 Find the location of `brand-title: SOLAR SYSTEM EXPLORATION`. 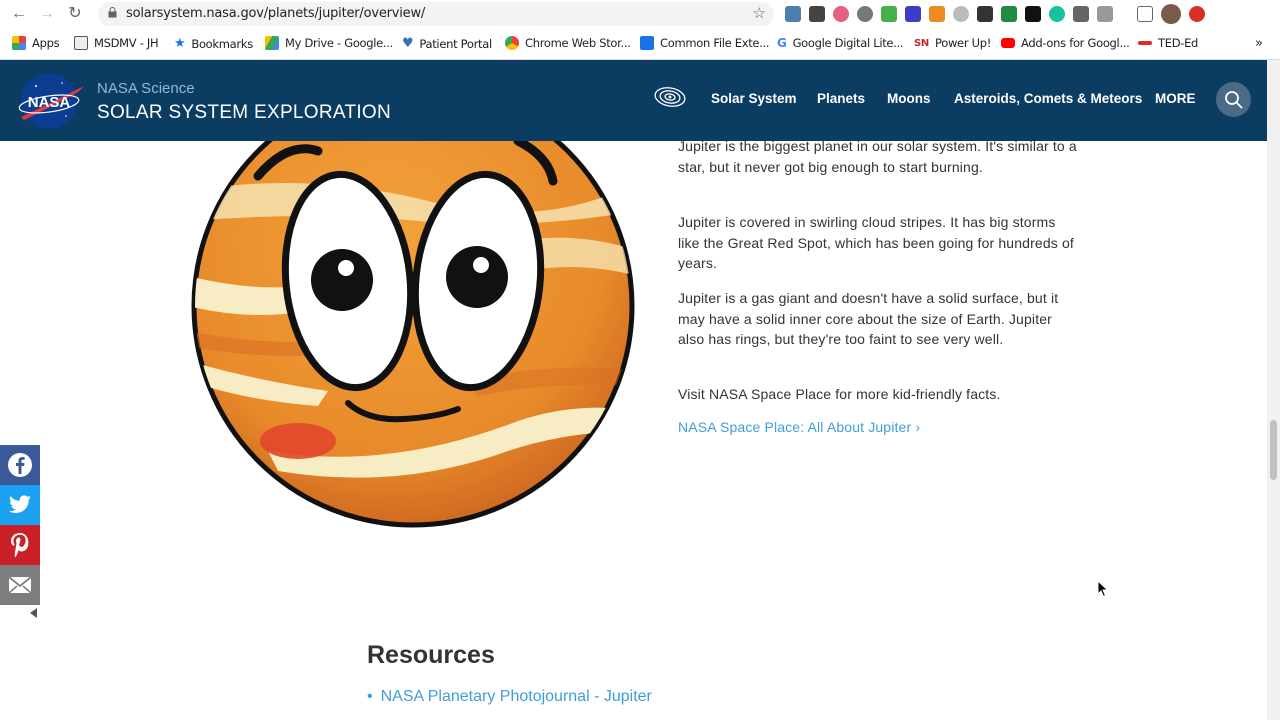

brand-title: SOLAR SYSTEM EXPLORATION is located at coordinates (244, 113).